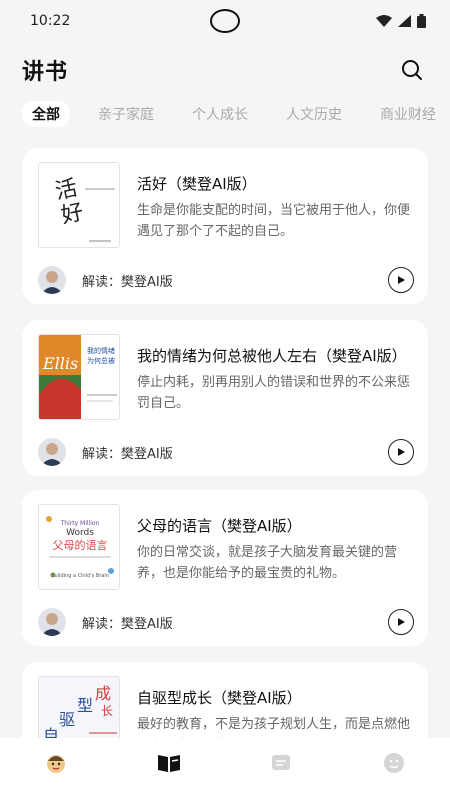 This screenshot has width=450, height=800. Describe the element at coordinates (80, 533) in the screenshot. I see `svg-text: Words` at that location.